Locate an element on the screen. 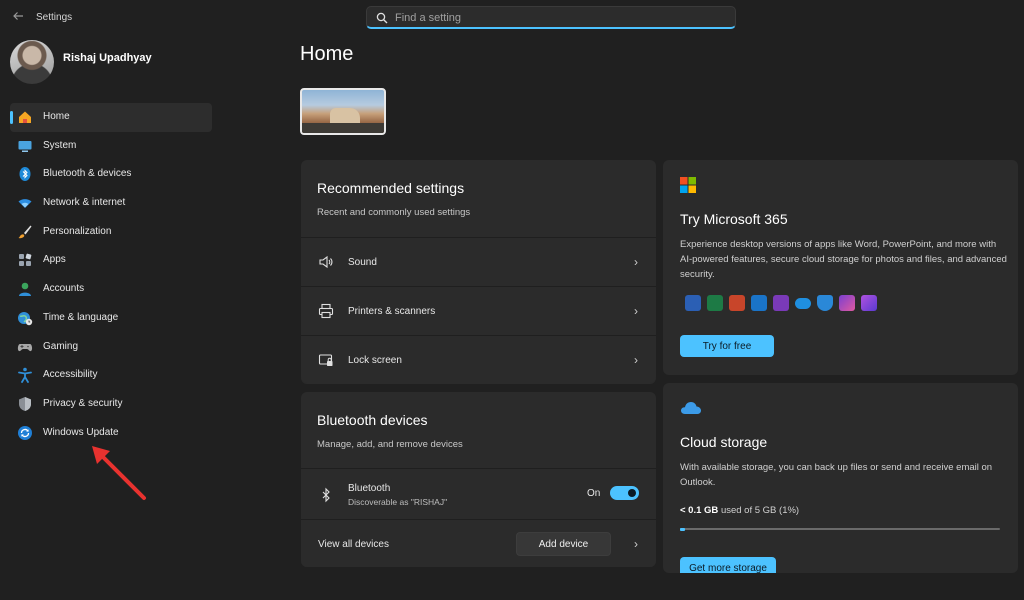 The image size is (1024, 600). speaker-icon is located at coordinates (326, 262).